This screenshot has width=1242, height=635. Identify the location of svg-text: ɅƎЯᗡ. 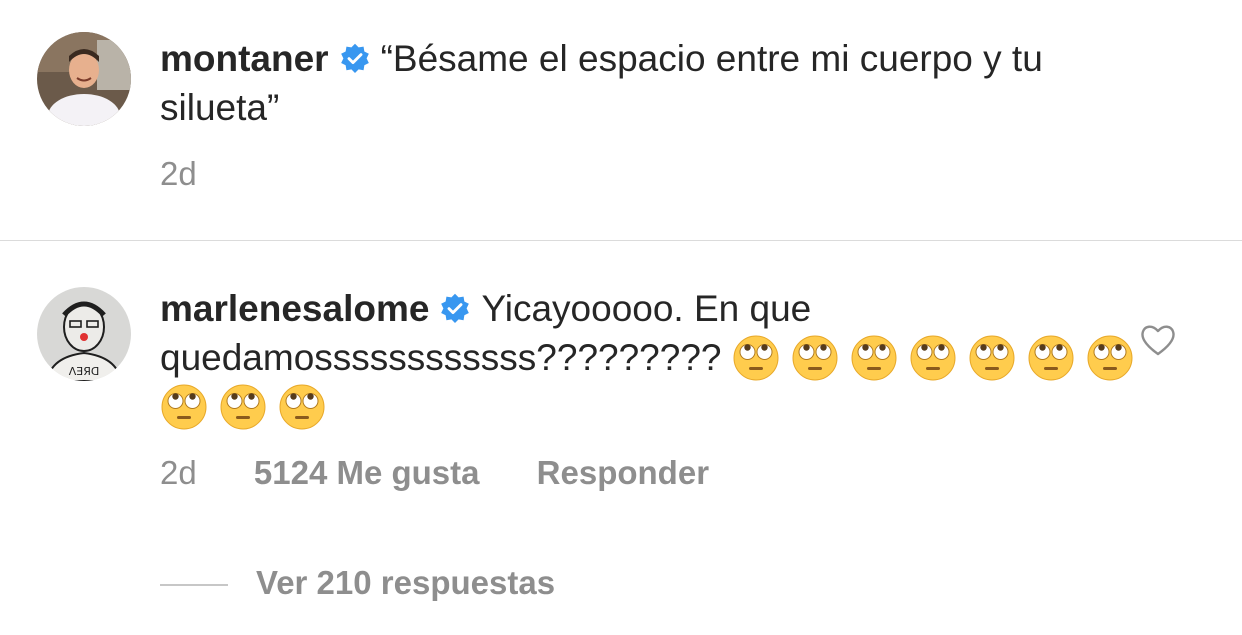
(84, 371).